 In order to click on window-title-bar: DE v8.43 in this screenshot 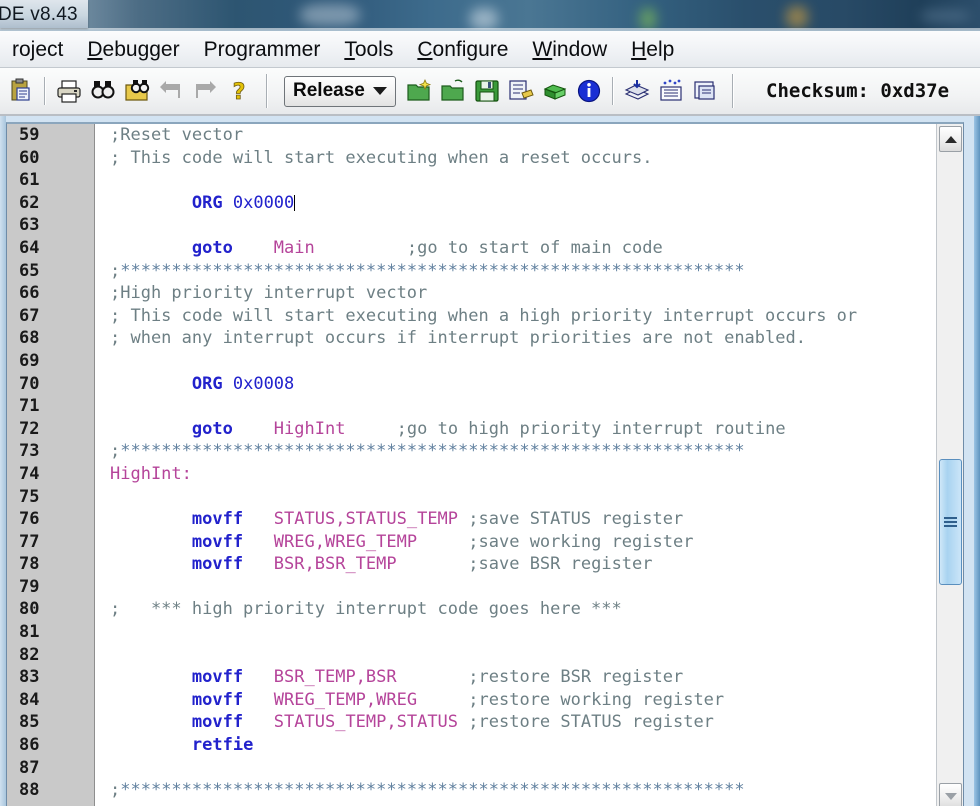, I will do `click(44, 14)`.